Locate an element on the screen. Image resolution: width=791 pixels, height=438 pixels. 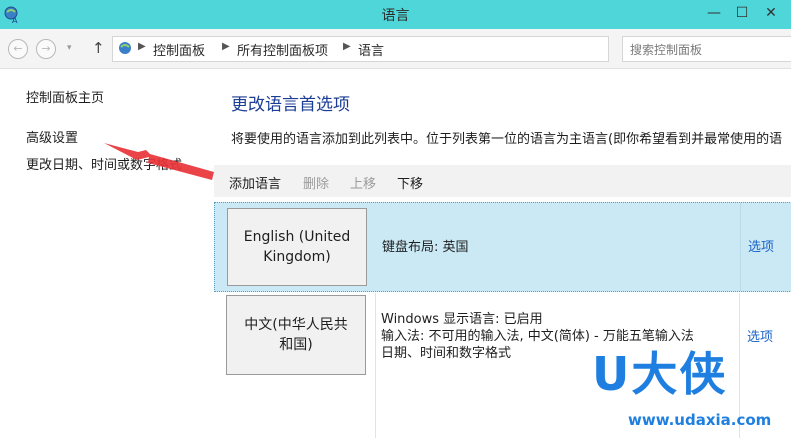
remove-button: 删除 is located at coordinates (316, 182).